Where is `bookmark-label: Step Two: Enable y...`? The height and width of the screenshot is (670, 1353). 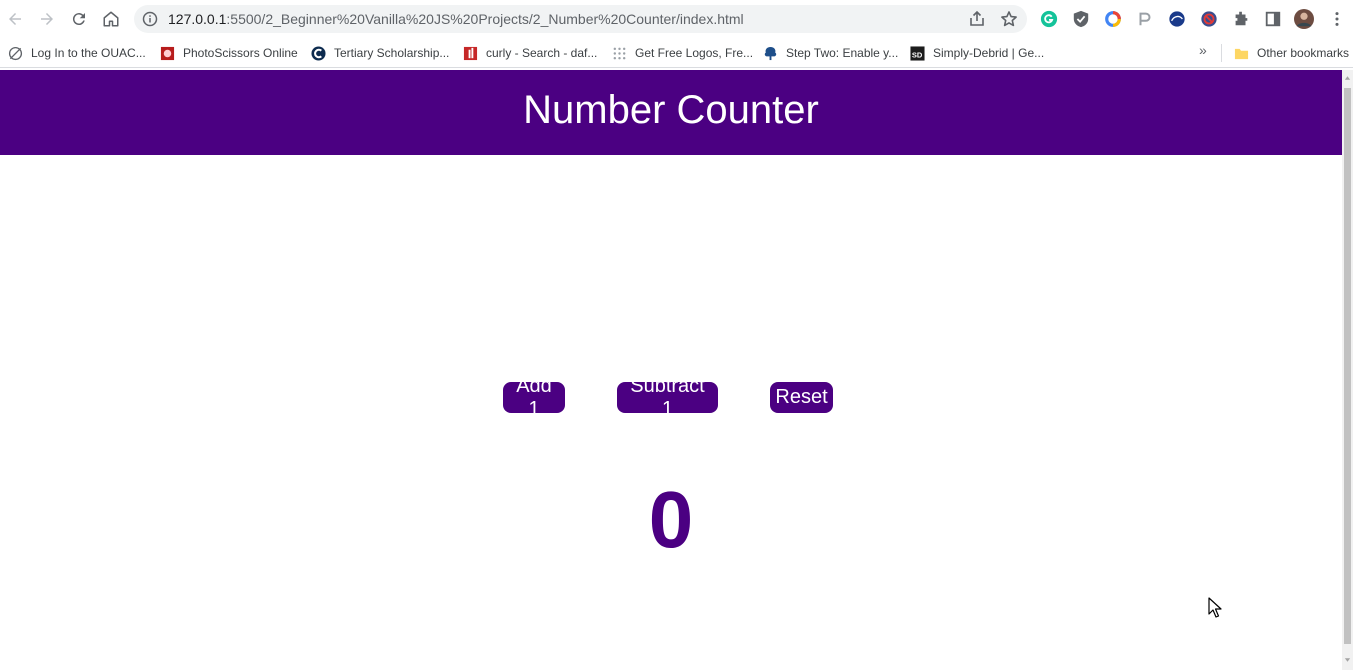 bookmark-label: Step Two: Enable y... is located at coordinates (842, 53).